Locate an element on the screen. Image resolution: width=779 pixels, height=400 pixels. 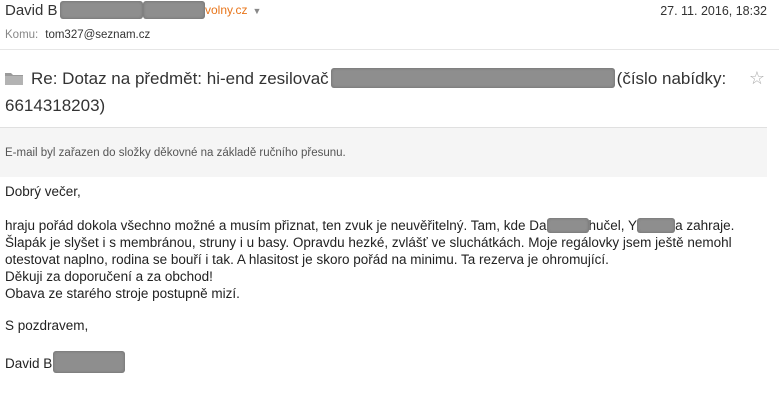
signature: David B is located at coordinates (385, 362).